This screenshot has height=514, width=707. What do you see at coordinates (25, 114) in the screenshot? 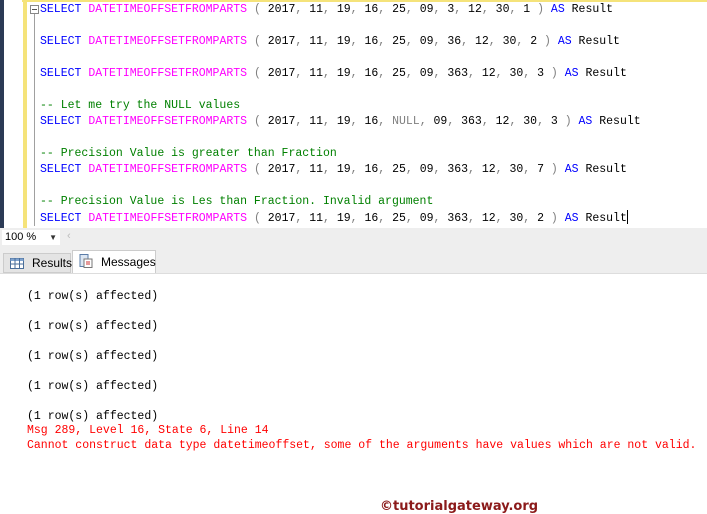
I see `change-tracking-margin` at bounding box center [25, 114].